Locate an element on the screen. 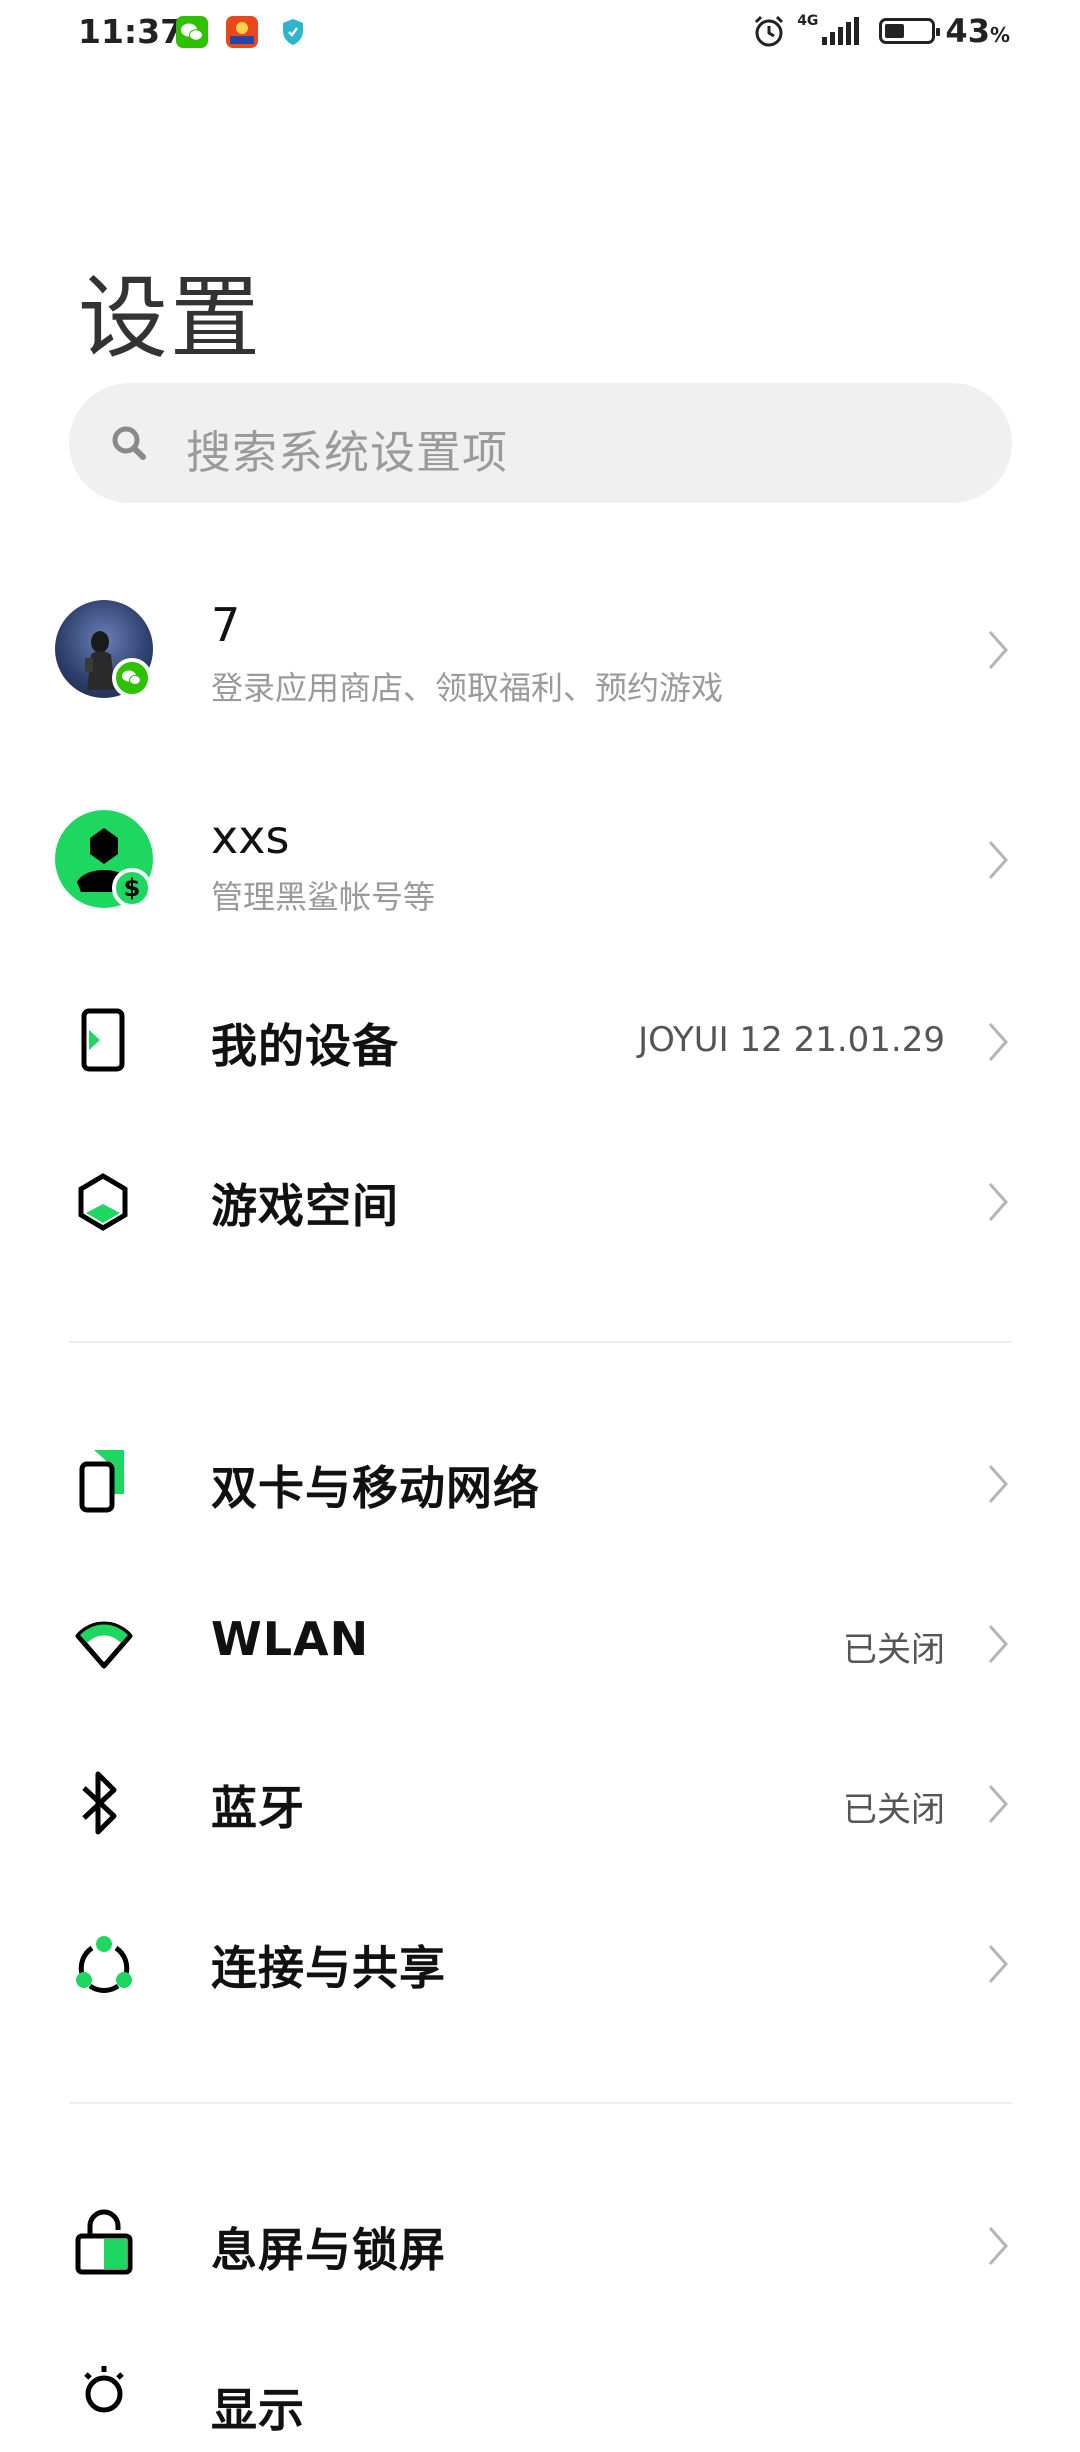  item-value: JOYUI 12 21.01.29 is located at coordinates (791, 1040).